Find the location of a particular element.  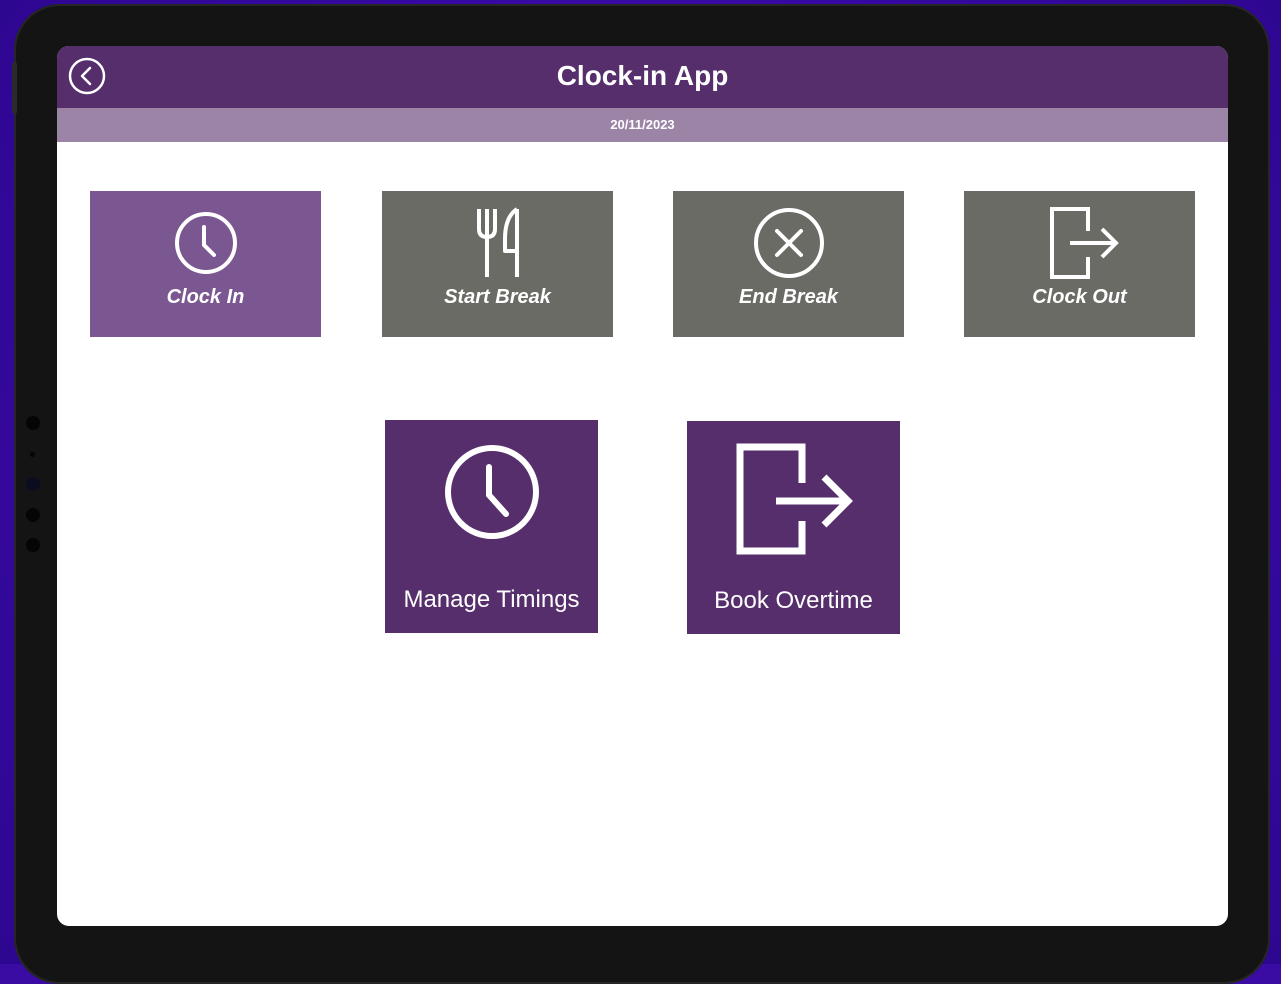

book-overtime-button: Book Overtime is located at coordinates (793, 527).